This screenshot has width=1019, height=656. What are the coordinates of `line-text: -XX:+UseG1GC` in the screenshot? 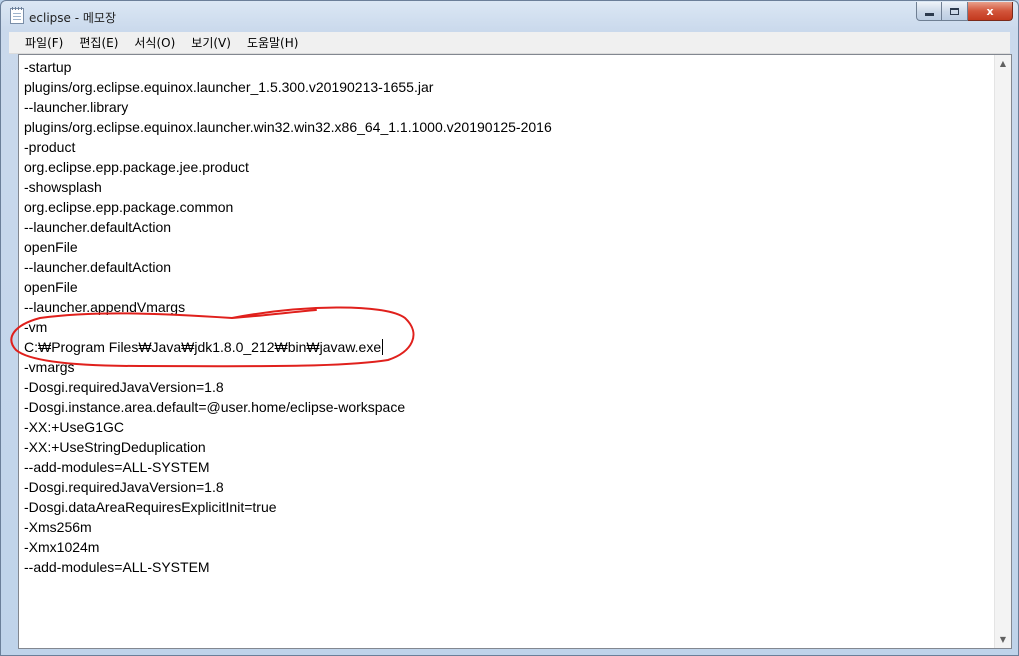 It's located at (74, 427).